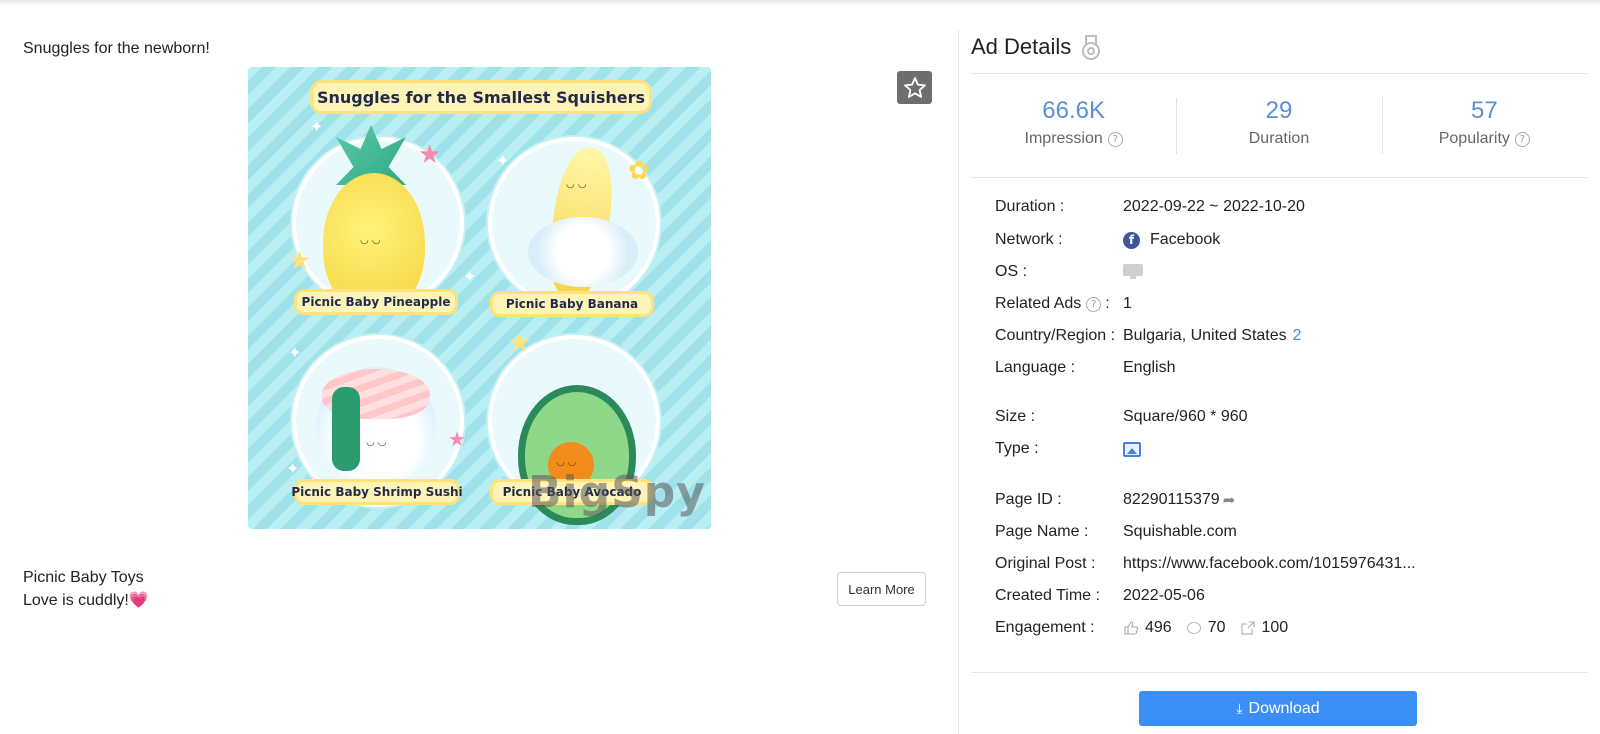  I want to click on shares-stat: 100, so click(1264, 628).